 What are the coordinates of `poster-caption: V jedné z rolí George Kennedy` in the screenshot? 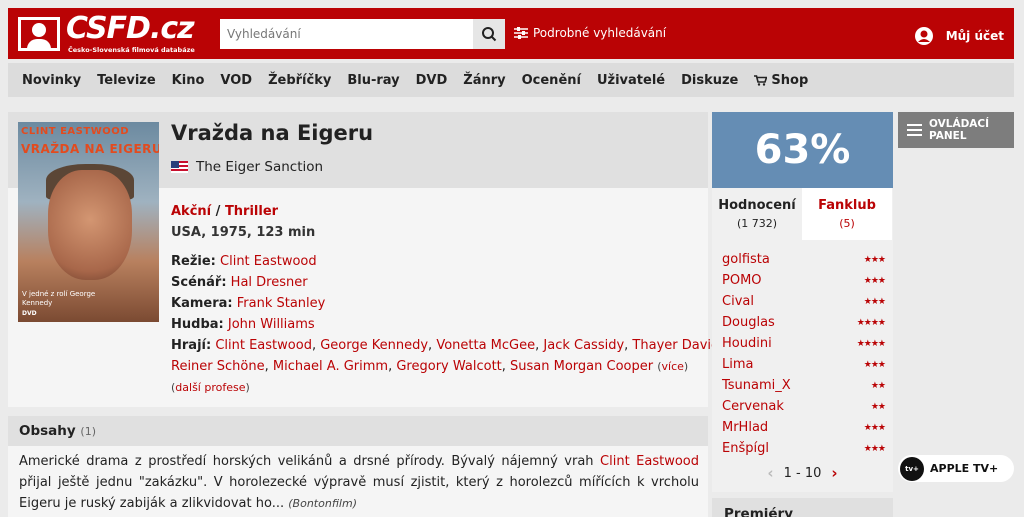 It's located at (59, 298).